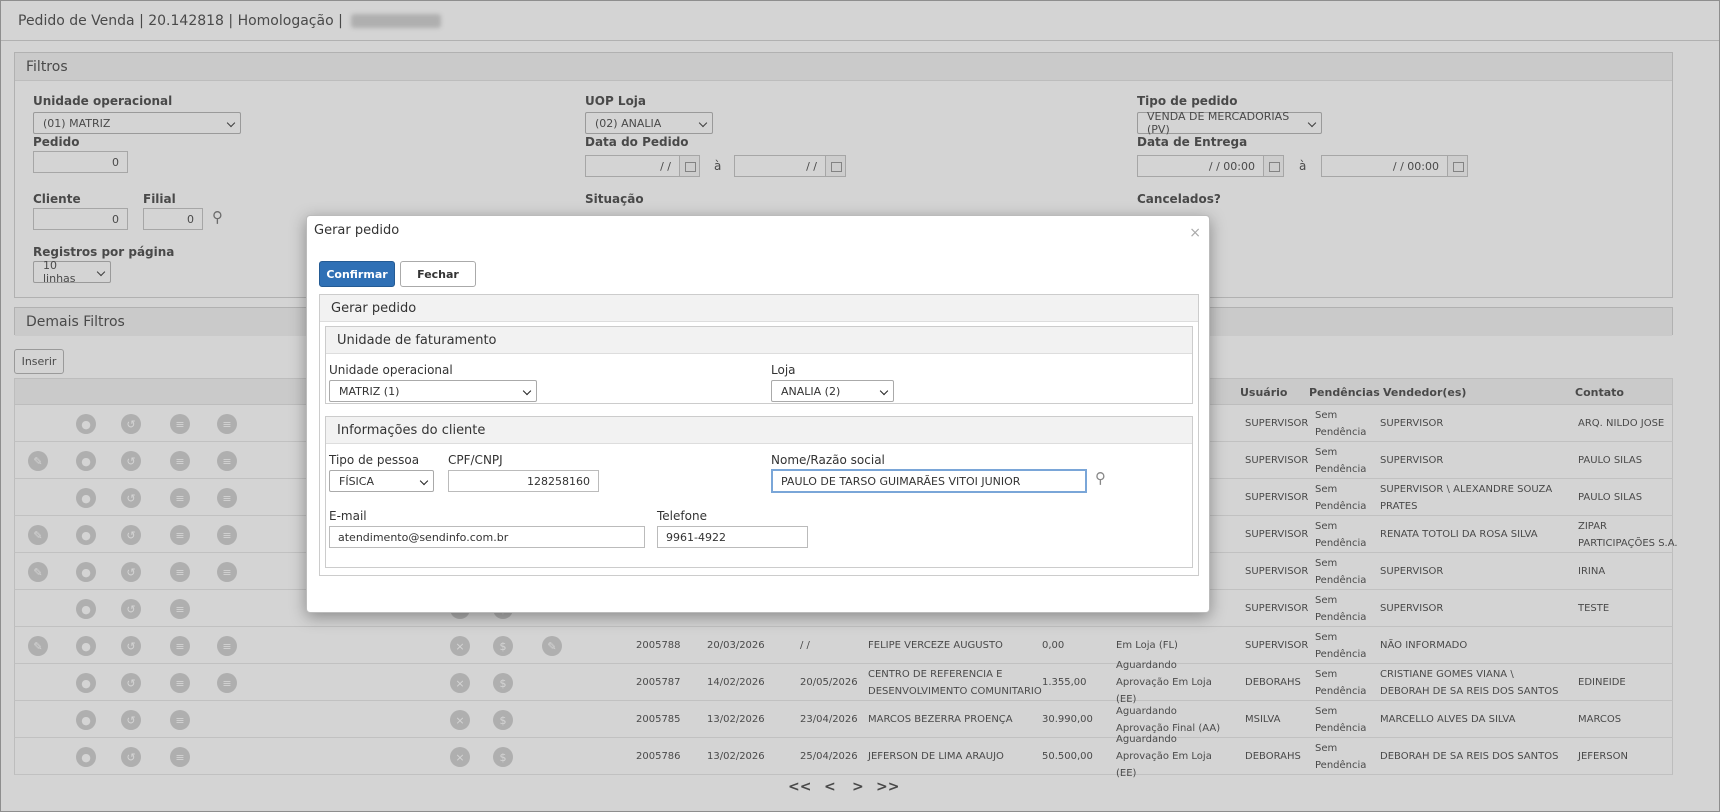 Image resolution: width=1720 pixels, height=812 pixels. What do you see at coordinates (348, 516) in the screenshot?
I see `email-label: E-mail` at bounding box center [348, 516].